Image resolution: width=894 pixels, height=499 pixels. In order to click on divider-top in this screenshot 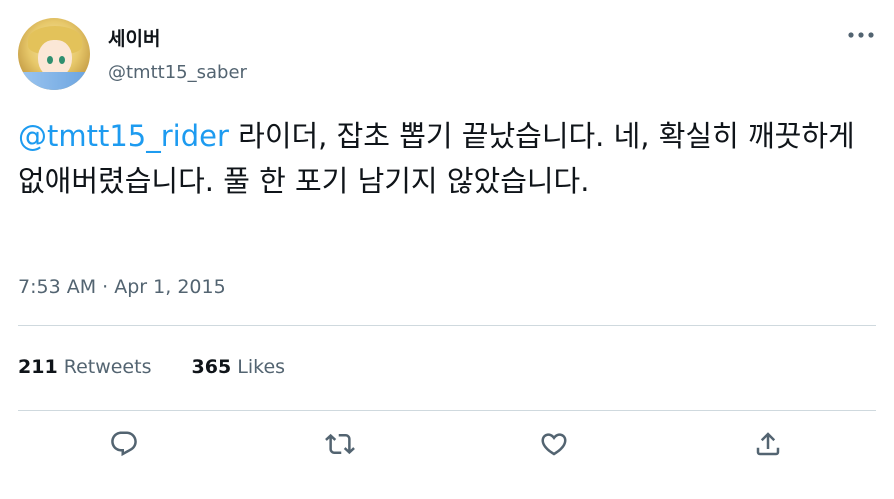, I will do `click(447, 325)`.